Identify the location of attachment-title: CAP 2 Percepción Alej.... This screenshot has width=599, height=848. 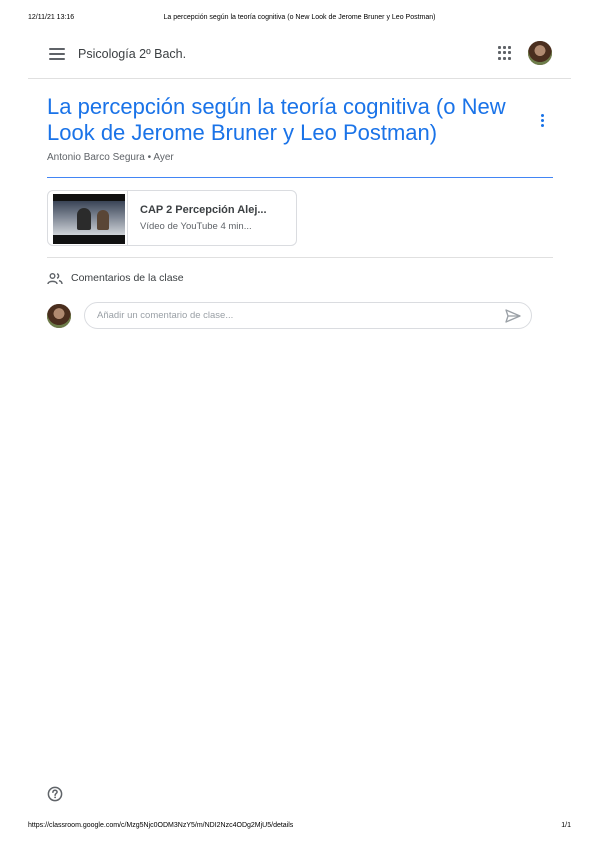
(203, 210).